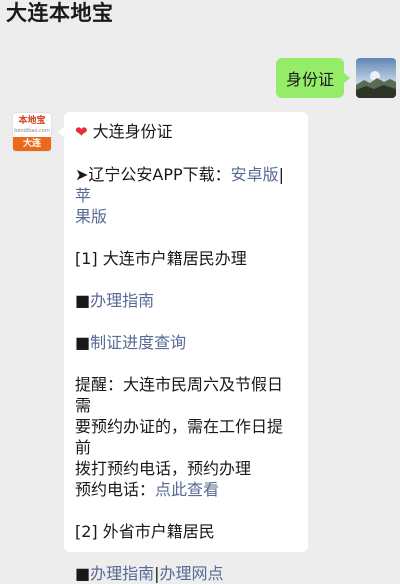 The height and width of the screenshot is (584, 400). I want to click on user-avatar, so click(376, 78).